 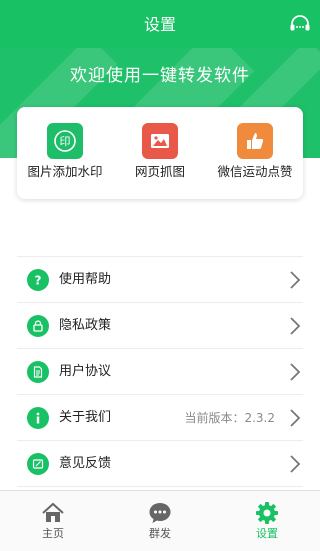 I want to click on question-icon: ?, so click(x=38, y=280).